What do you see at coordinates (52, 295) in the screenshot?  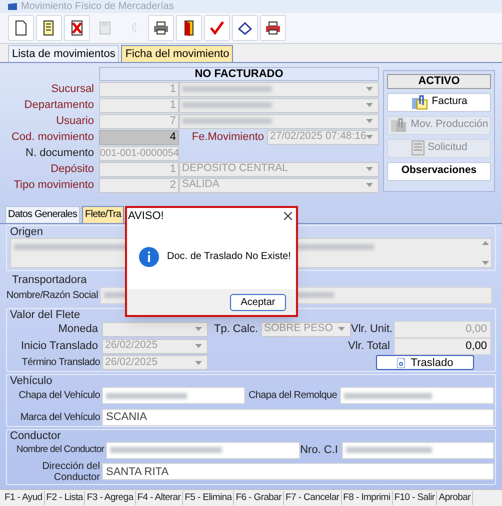 I see `field-label: Nombre/Razón Social` at bounding box center [52, 295].